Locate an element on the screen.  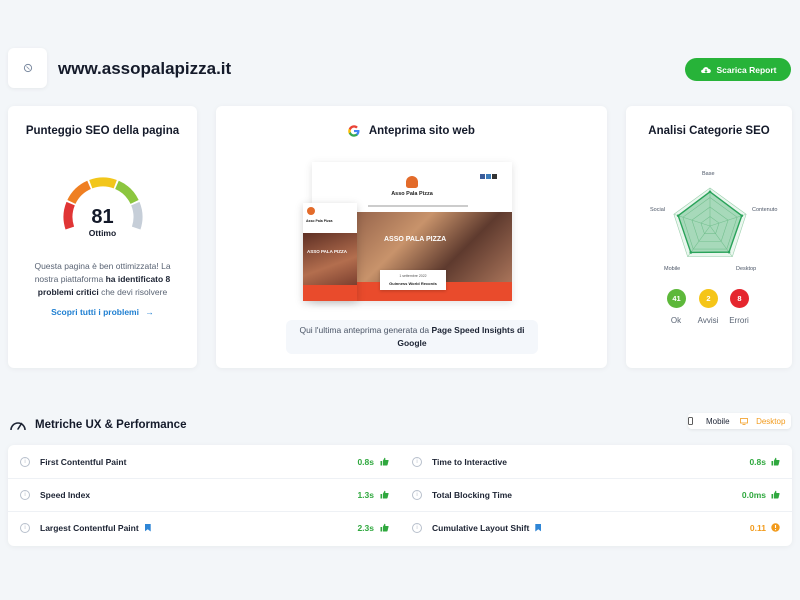
mock-news-card: 1 settembre 2022 Guinness World Records is located at coordinates (413, 280).